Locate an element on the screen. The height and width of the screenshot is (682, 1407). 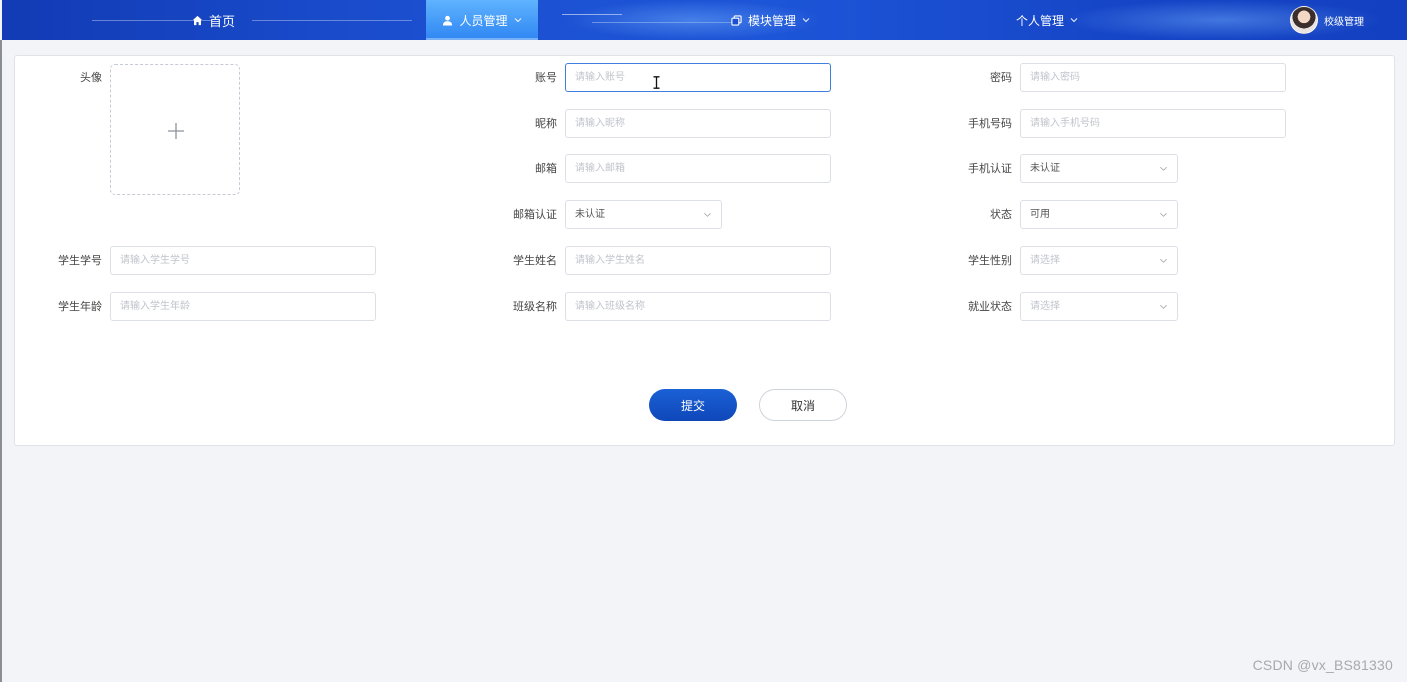
nickname-field is located at coordinates (698, 123).